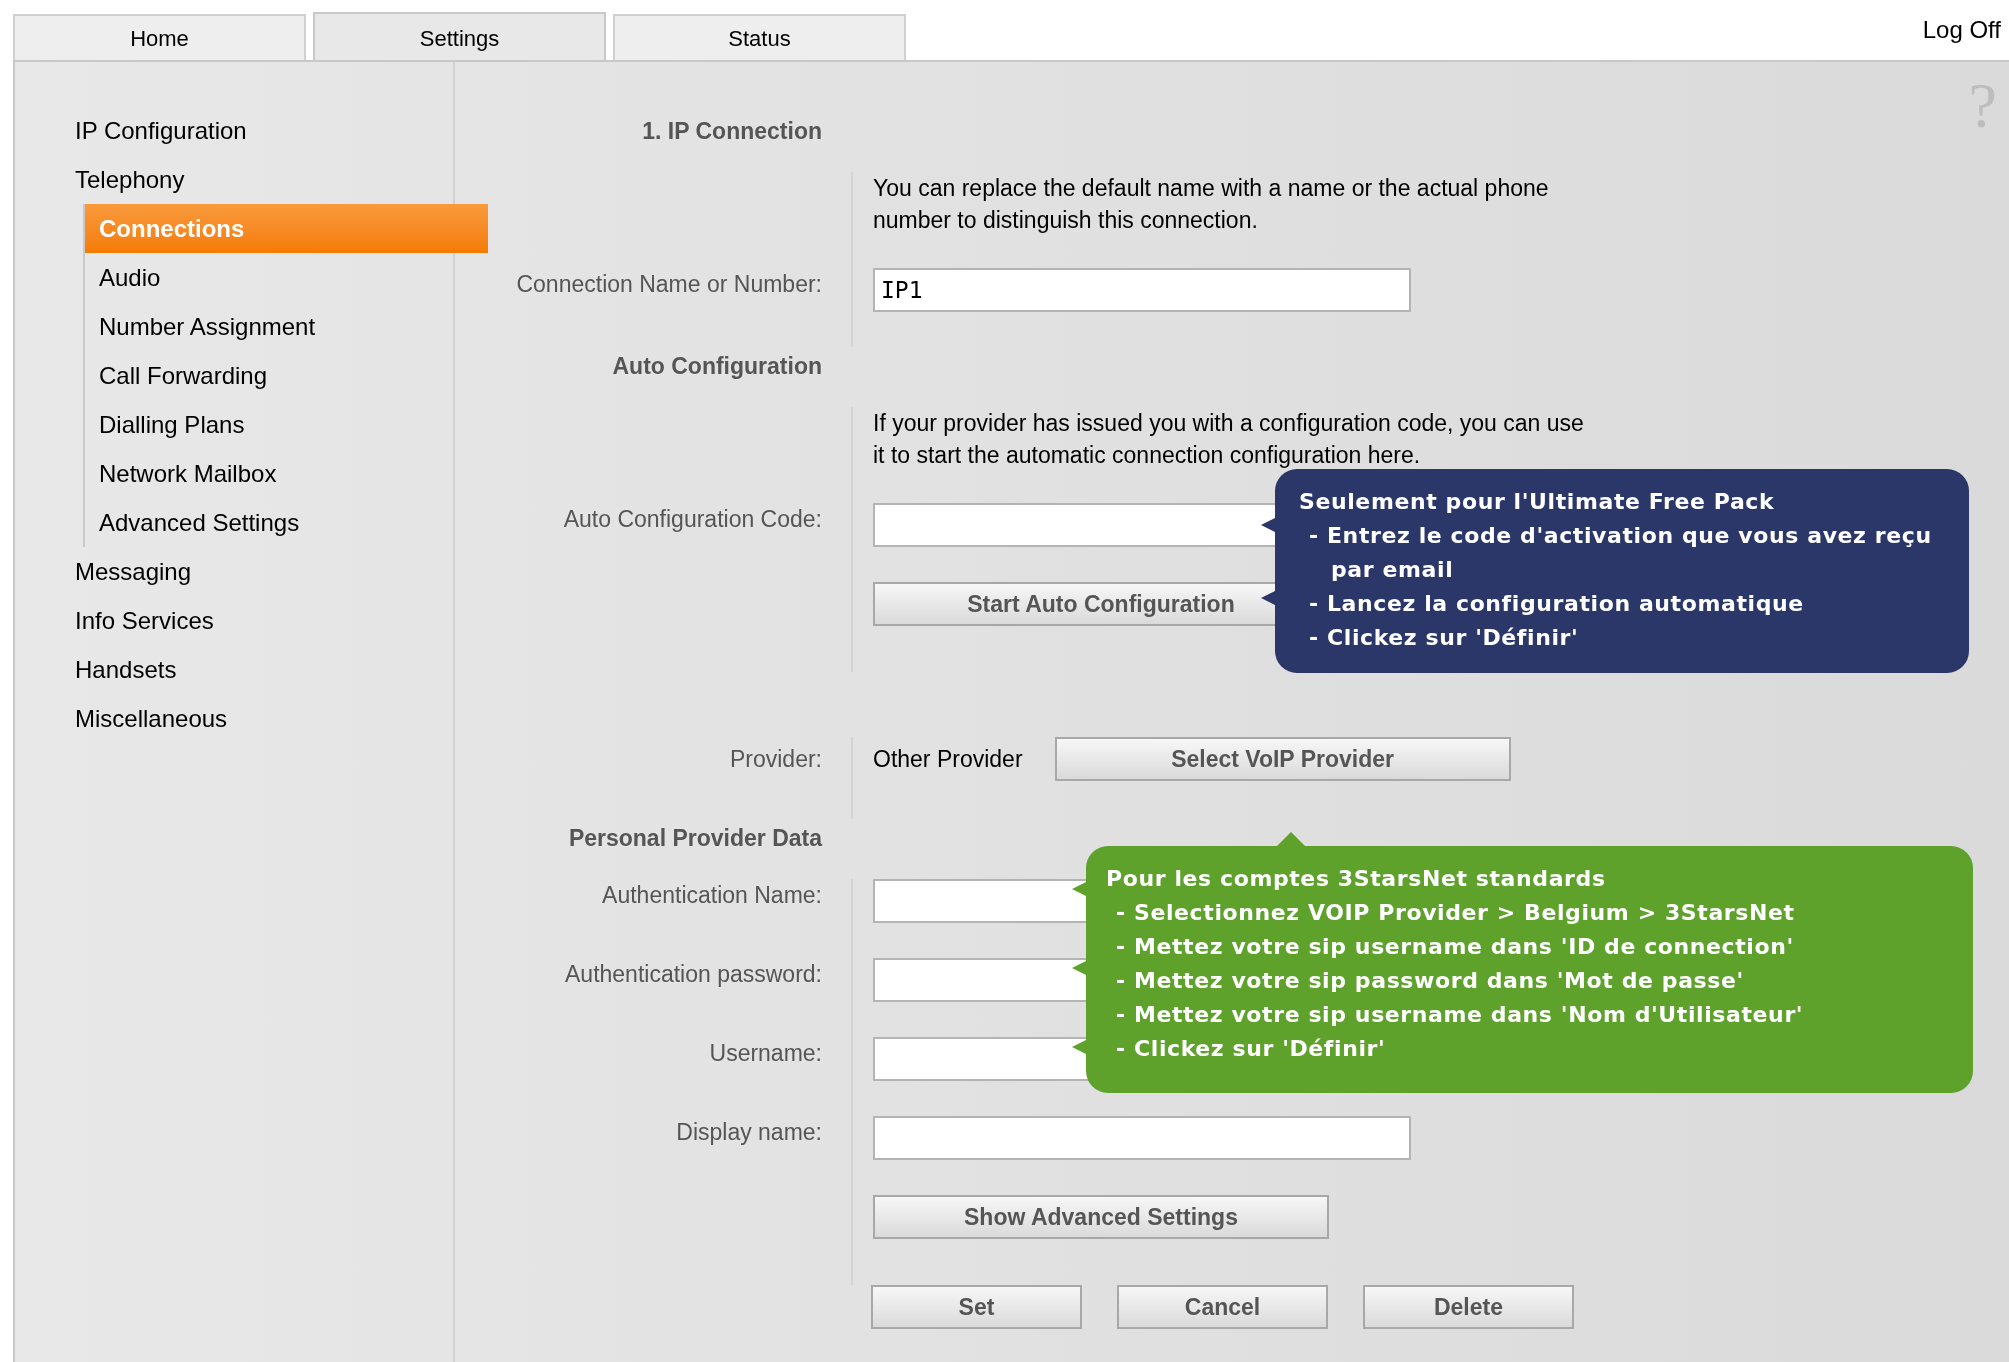 This screenshot has width=2009, height=1362. Describe the element at coordinates (1229, 439) in the screenshot. I see `description-text: If your provider has issued you with a configuration code, you can use it to start the automatic connection configuration here.` at that location.